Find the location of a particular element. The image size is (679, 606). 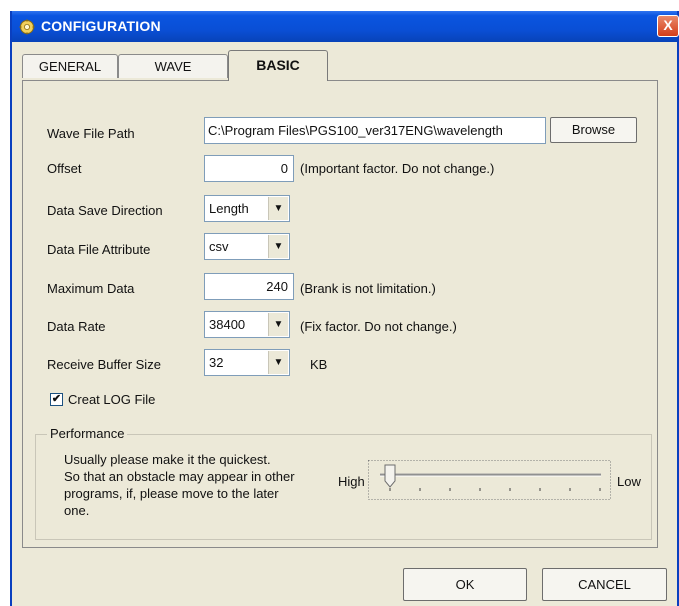

ok-button: OK is located at coordinates (465, 584).